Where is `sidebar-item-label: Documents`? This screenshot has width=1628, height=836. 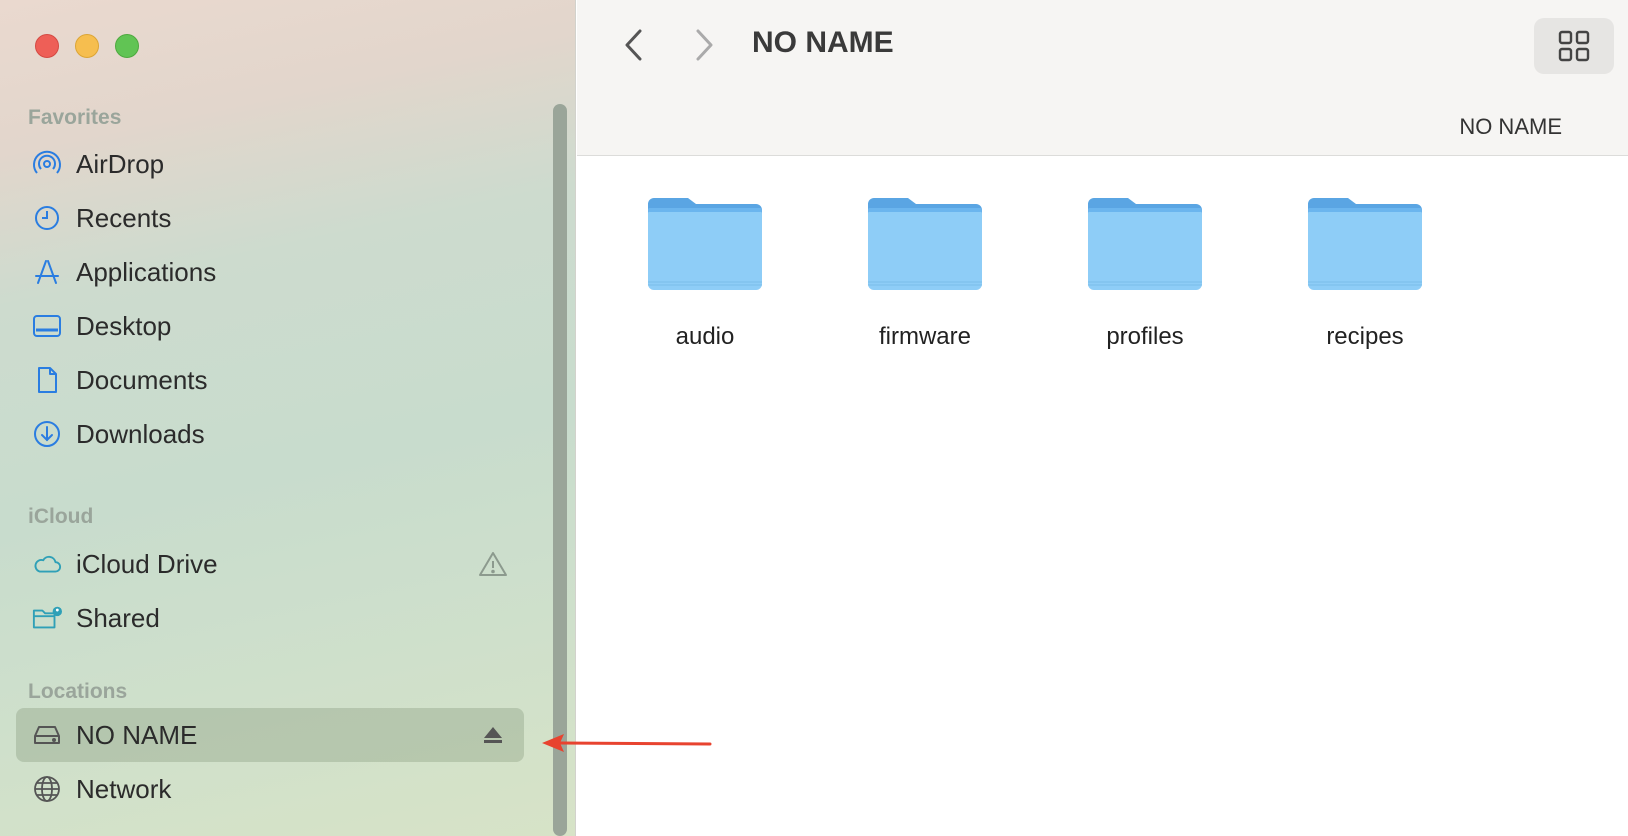
sidebar-item-label: Documents is located at coordinates (142, 379).